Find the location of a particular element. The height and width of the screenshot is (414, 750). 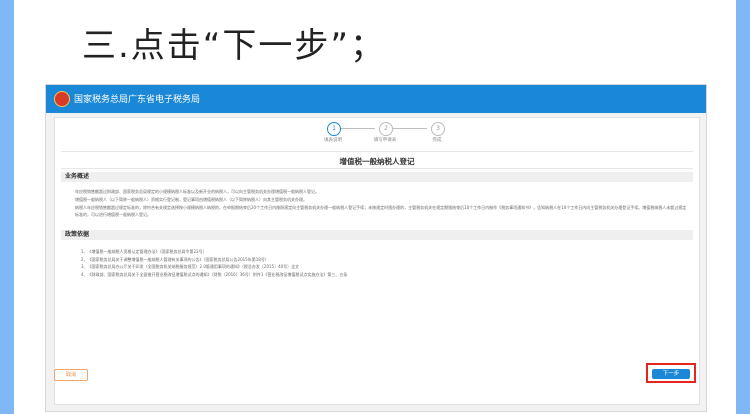

overview-section-header: 业务概述 is located at coordinates (377, 177).